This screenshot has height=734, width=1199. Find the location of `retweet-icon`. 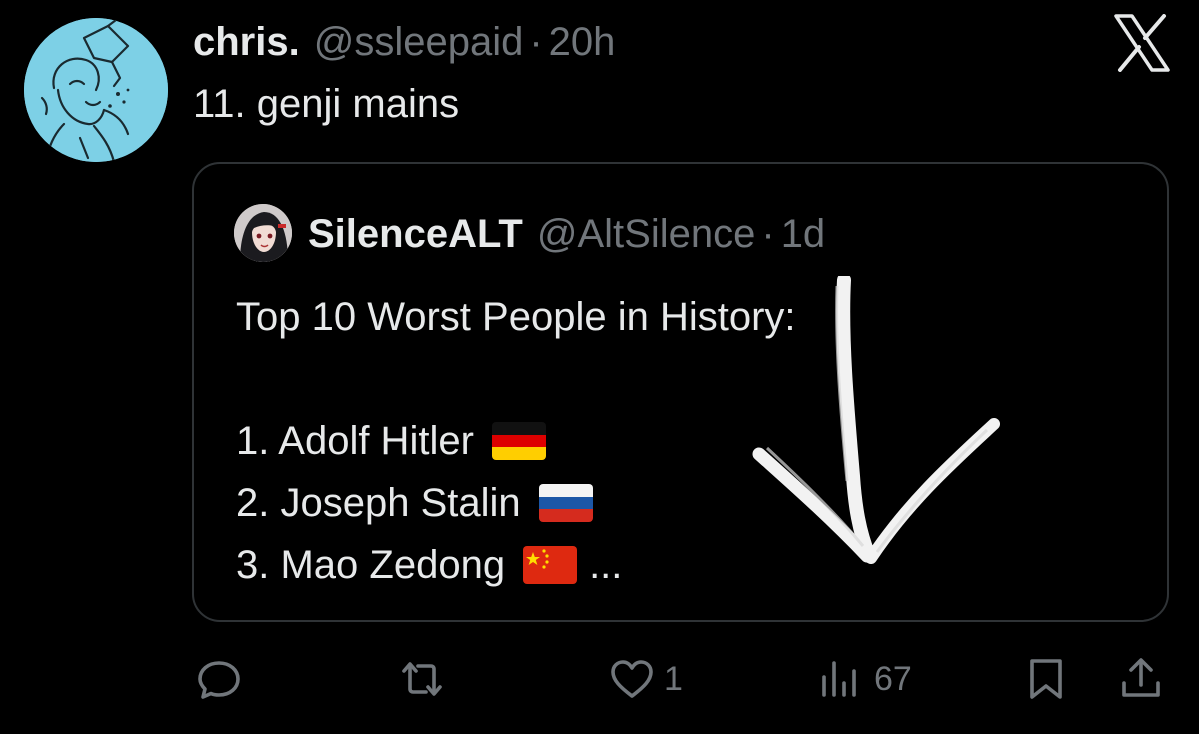

retweet-icon is located at coordinates (422, 679).